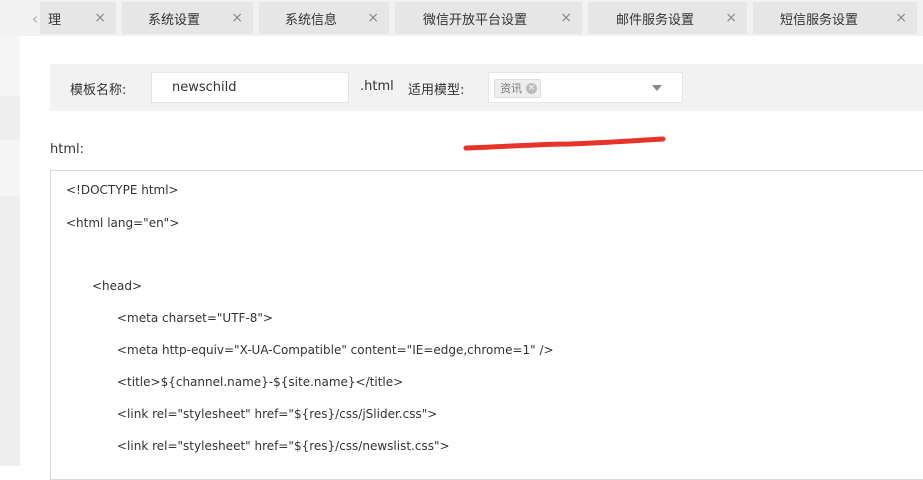  Describe the element at coordinates (78, 18) in the screenshot. I see `tab-item-management: 理 ×` at that location.